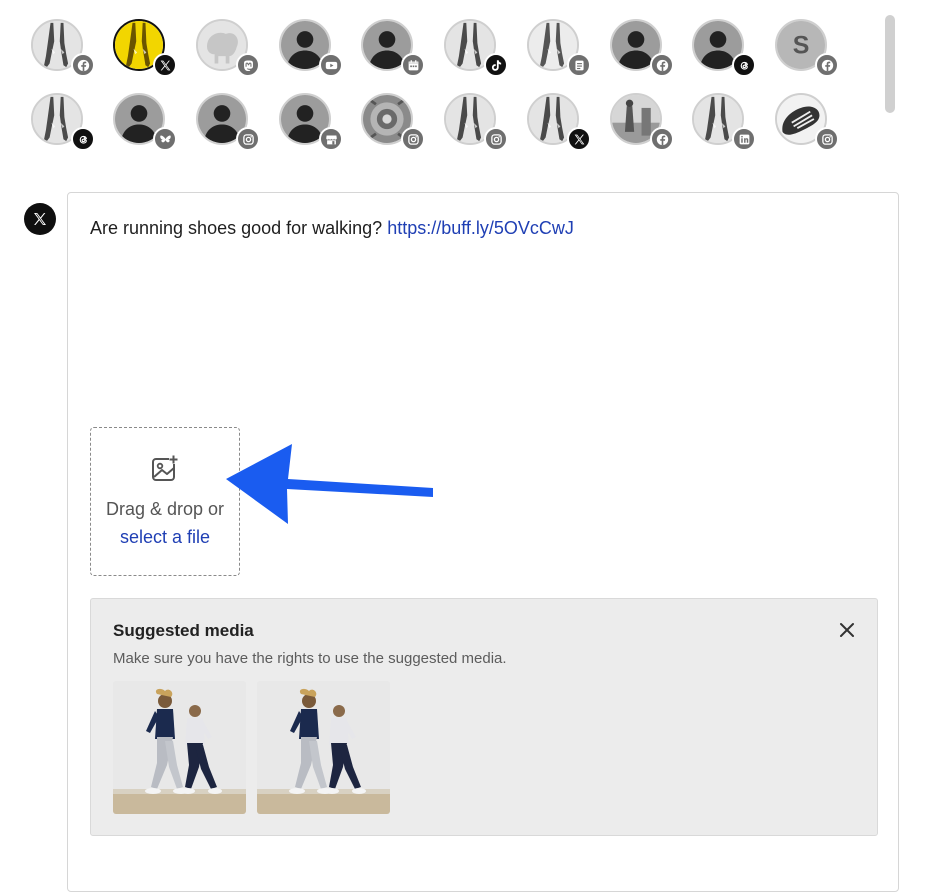  I want to click on mastodon-icon, so click(248, 65).